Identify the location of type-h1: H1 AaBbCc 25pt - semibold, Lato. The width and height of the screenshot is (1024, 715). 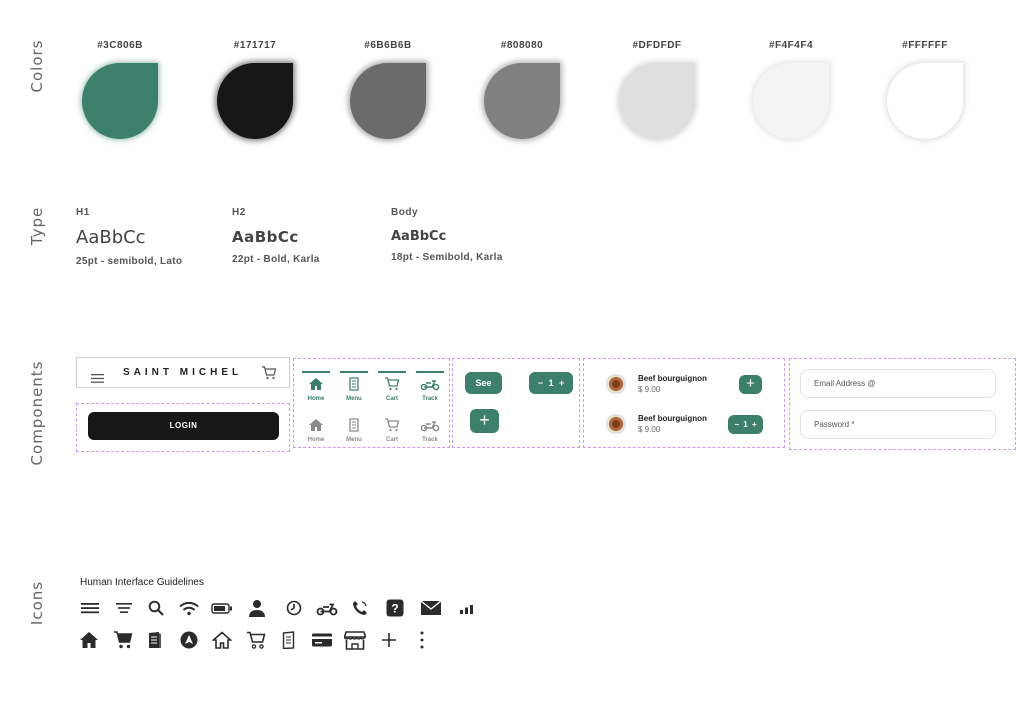
(129, 237).